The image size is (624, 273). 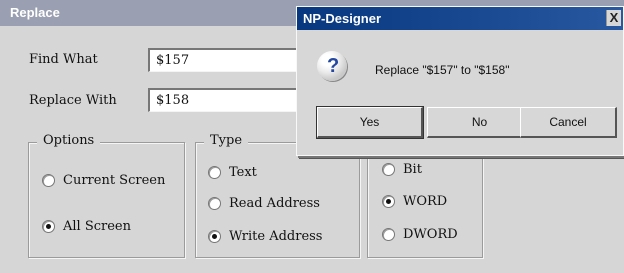 I want to click on dialog-title: NP-Designer, so click(x=342, y=18).